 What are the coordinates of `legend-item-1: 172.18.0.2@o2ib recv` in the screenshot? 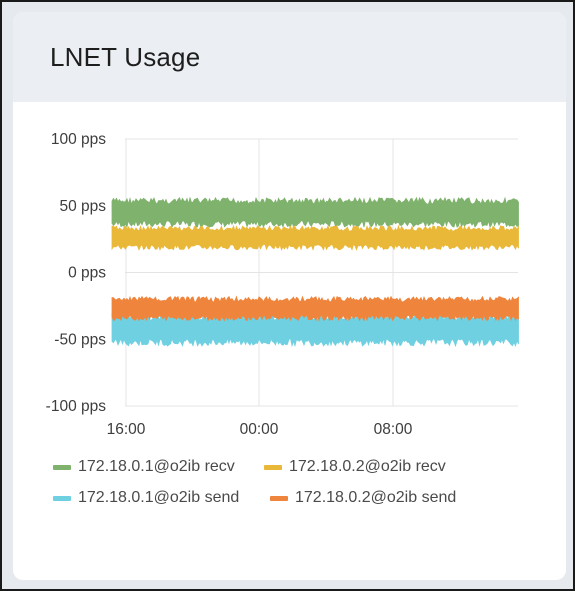 It's located at (355, 467).